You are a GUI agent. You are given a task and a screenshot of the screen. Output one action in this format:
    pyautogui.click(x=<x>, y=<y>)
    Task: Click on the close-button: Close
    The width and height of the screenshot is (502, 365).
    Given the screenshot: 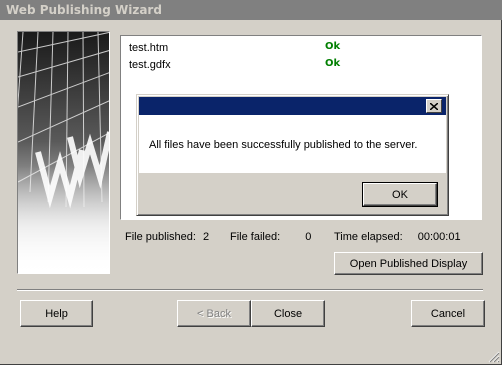 What is the action you would take?
    pyautogui.click(x=288, y=313)
    